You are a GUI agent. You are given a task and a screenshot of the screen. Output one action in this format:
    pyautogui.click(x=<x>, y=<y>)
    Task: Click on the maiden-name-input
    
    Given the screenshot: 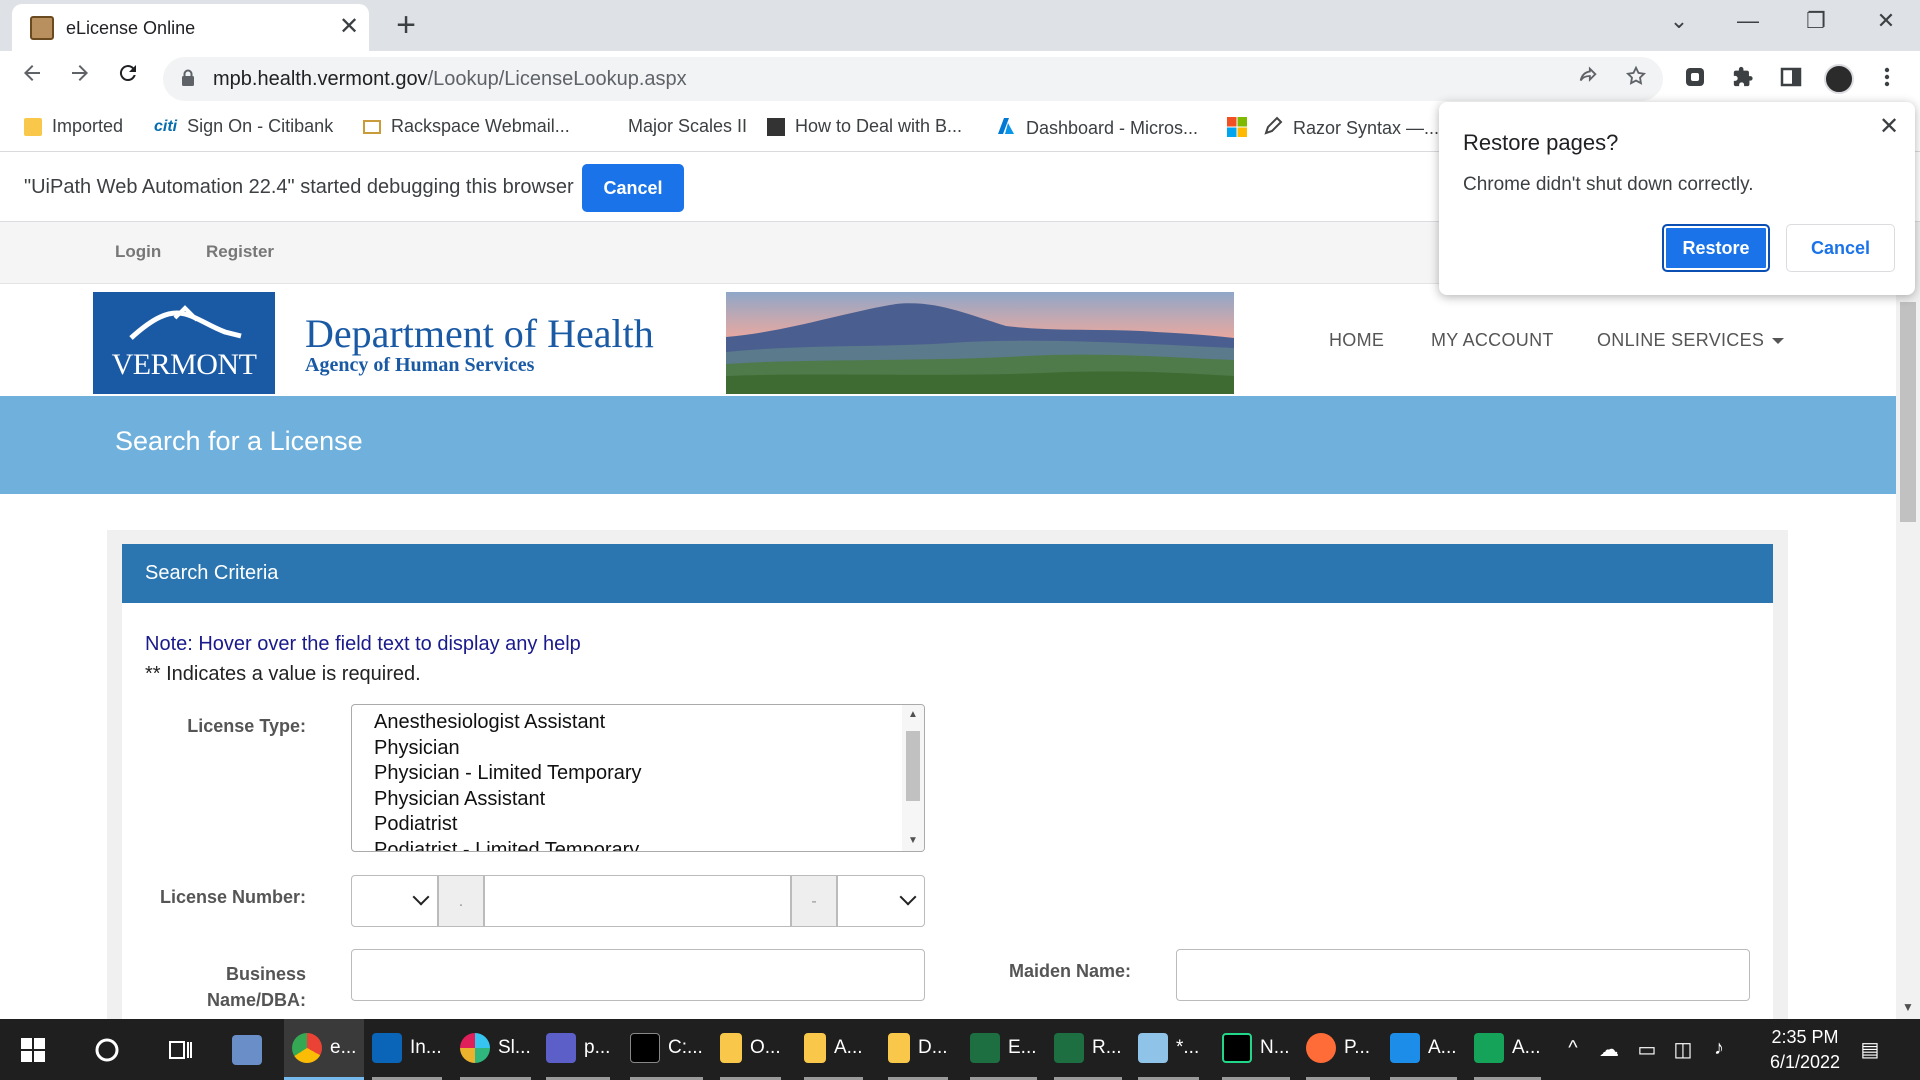 What is the action you would take?
    pyautogui.click(x=1463, y=975)
    